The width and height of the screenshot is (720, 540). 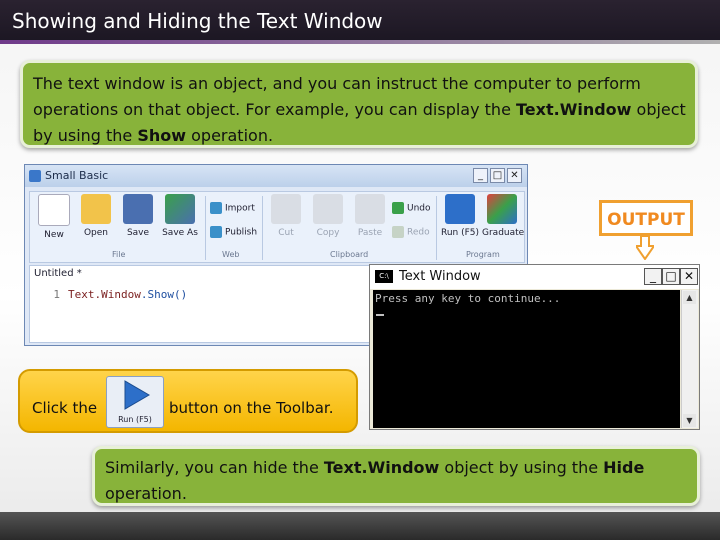 I want to click on scissors-icon, so click(x=286, y=209).